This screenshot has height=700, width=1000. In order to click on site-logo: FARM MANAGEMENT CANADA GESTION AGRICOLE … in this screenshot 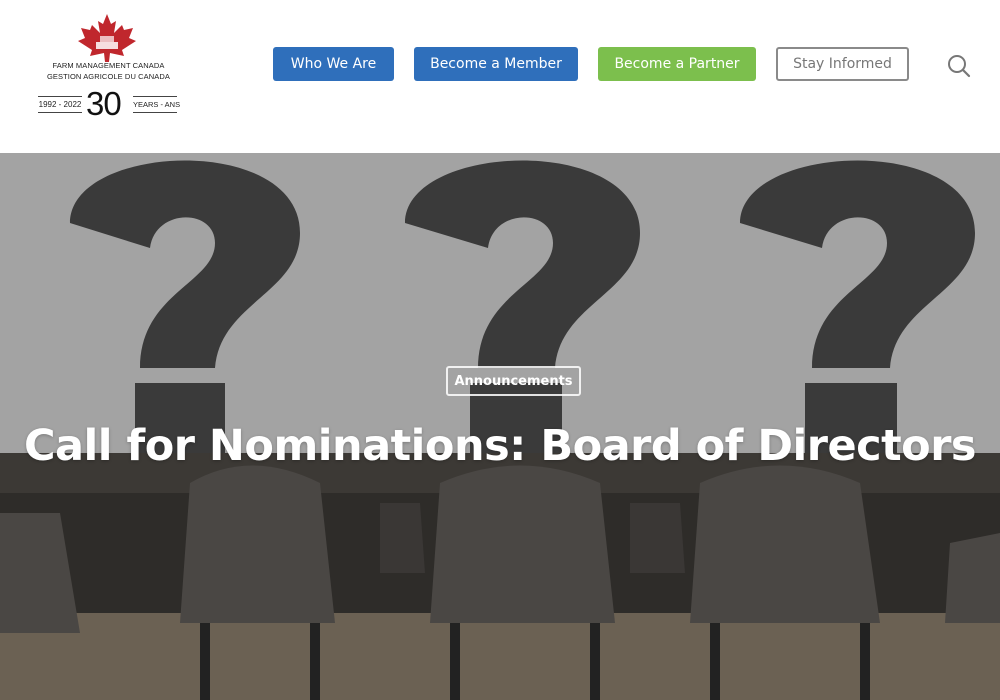, I will do `click(108, 67)`.